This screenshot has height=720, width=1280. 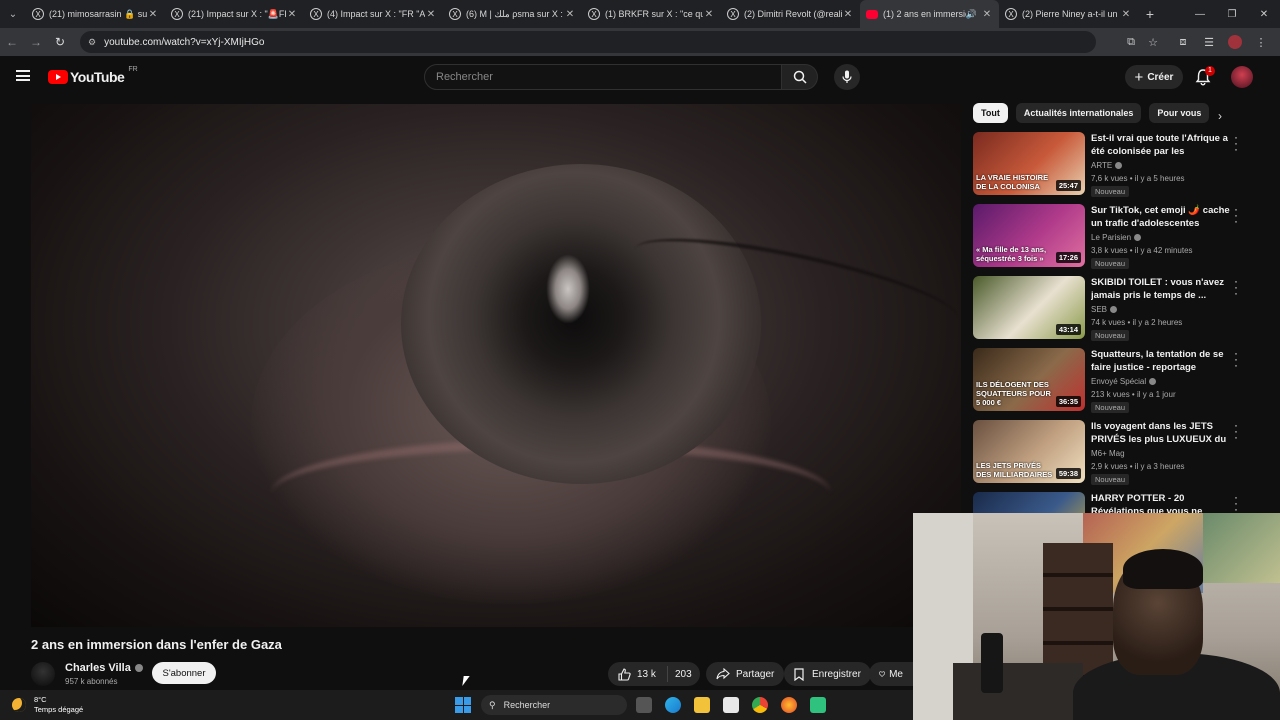 I want to click on browser-tab: X (6) M | ملك ρsma sur X : " ✕, so click(x=512, y=14).